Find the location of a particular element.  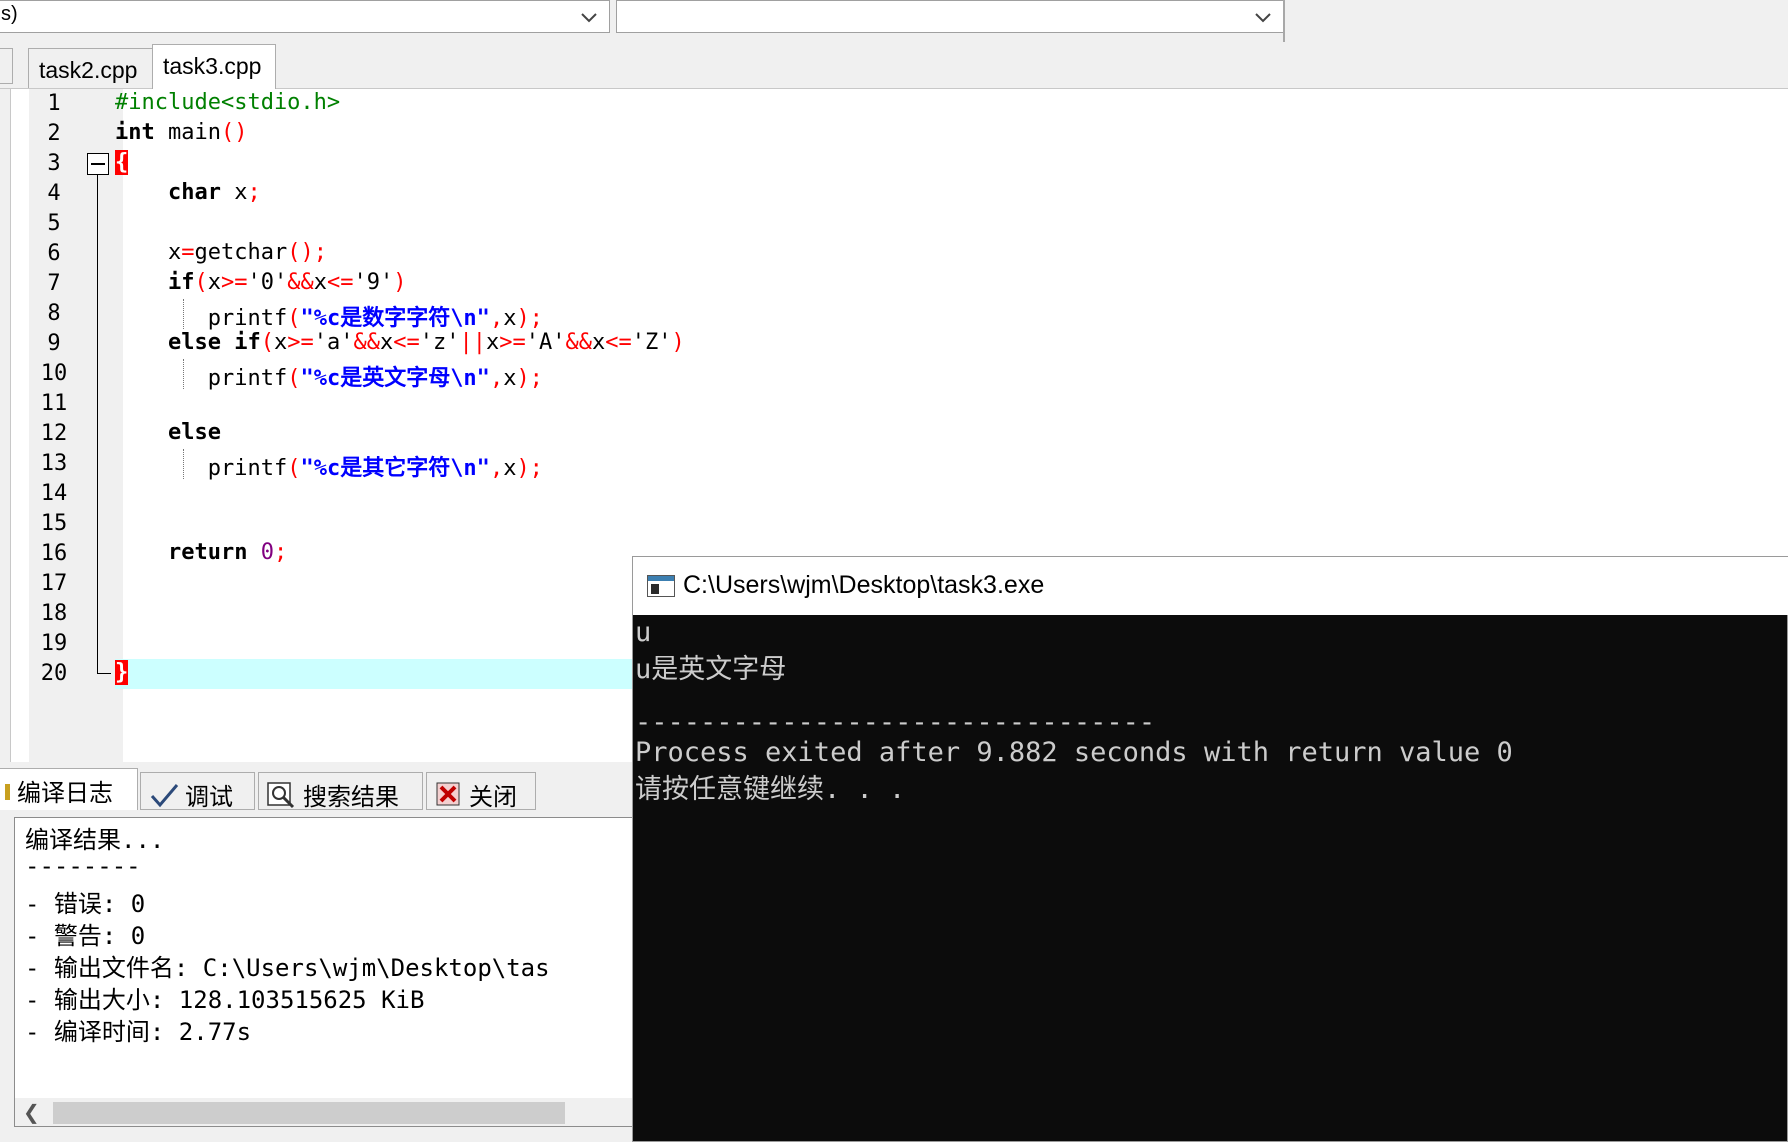

tab-task2-cpp: task2.cpp is located at coordinates (90, 68).